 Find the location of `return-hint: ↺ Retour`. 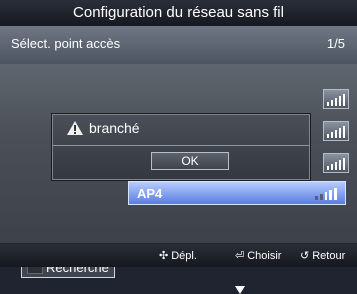

return-hint: ↺ Retour is located at coordinates (323, 256).